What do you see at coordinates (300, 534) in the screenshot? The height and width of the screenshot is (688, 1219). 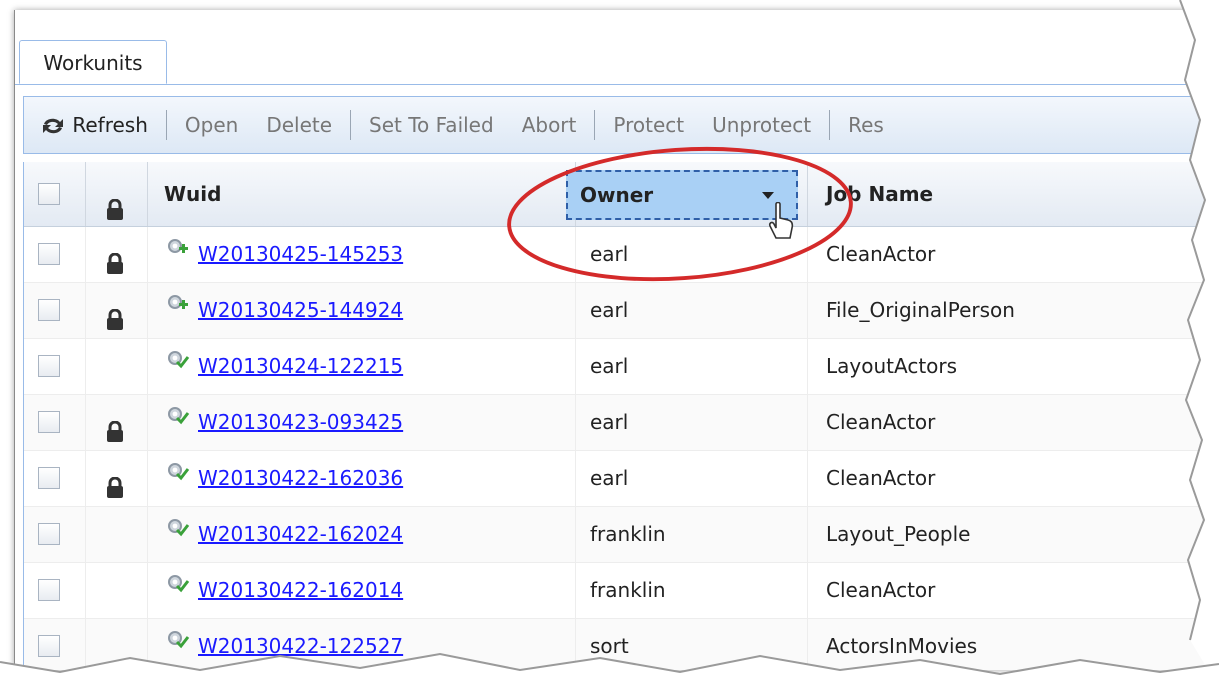 I see `wuid-link: W20130422-162024` at bounding box center [300, 534].